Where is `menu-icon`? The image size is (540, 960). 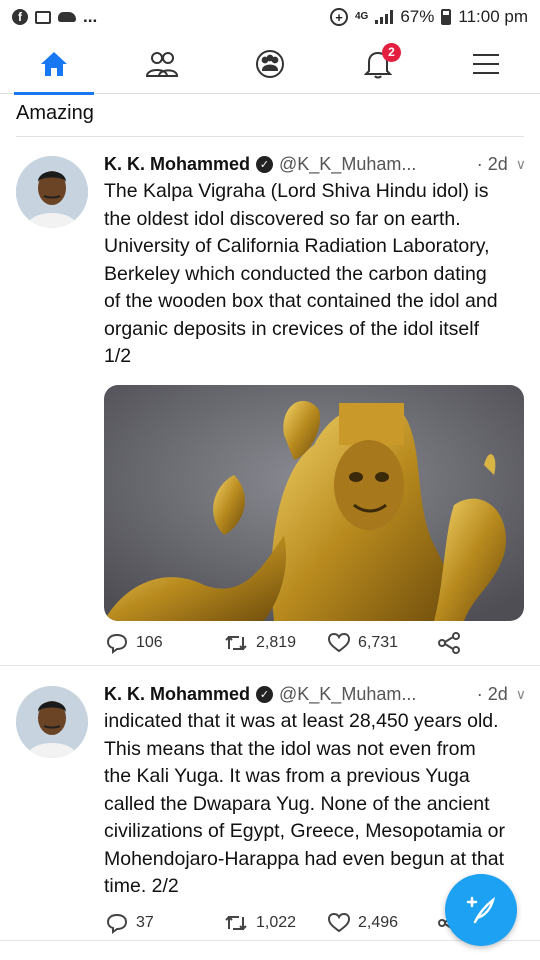
menu-icon is located at coordinates (486, 63).